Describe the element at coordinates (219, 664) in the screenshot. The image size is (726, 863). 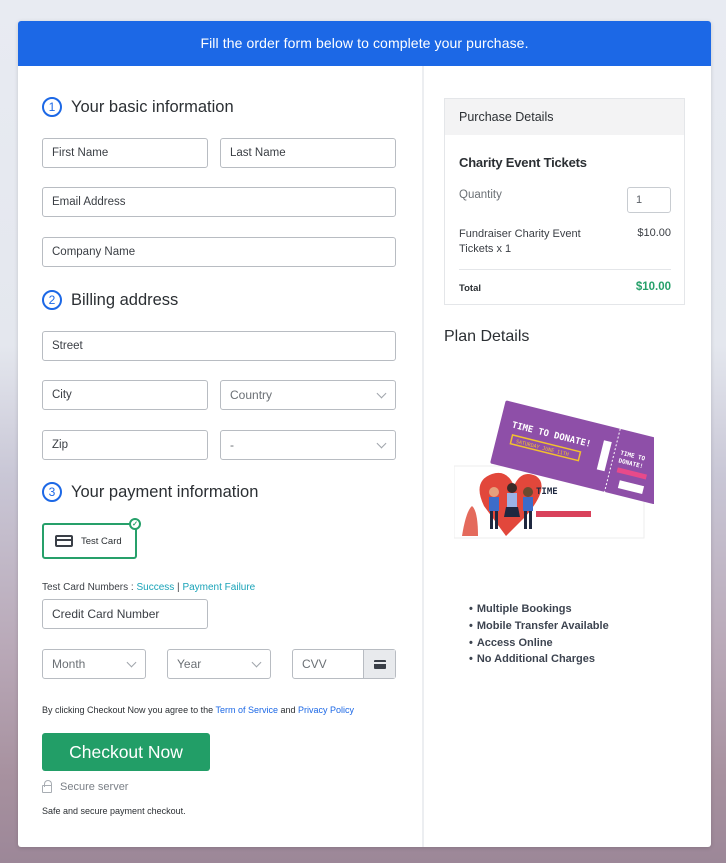
I see `year-select: Year` at that location.